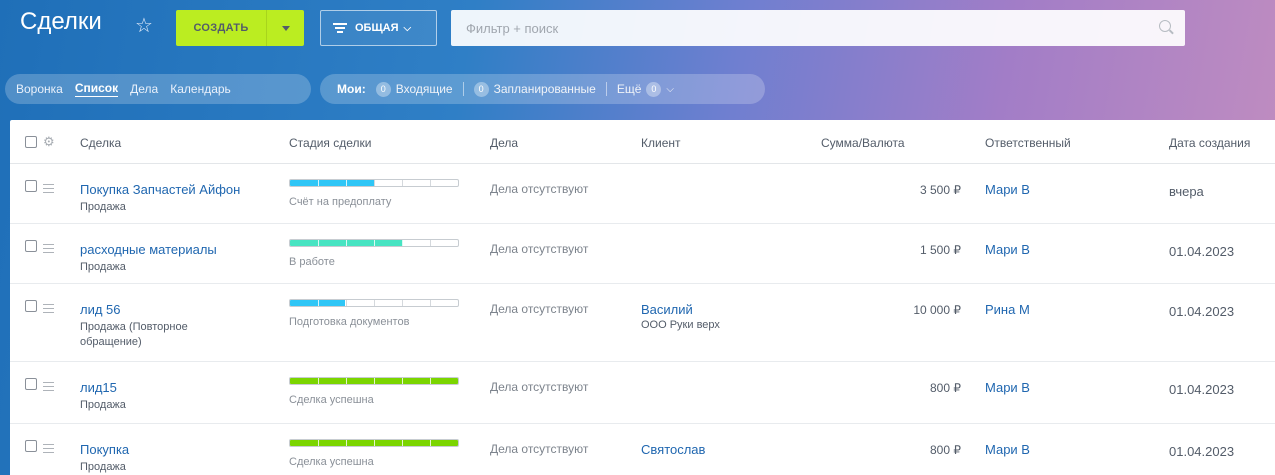 The image size is (1275, 475). What do you see at coordinates (49, 142) in the screenshot?
I see `gear-icon: ⚙` at bounding box center [49, 142].